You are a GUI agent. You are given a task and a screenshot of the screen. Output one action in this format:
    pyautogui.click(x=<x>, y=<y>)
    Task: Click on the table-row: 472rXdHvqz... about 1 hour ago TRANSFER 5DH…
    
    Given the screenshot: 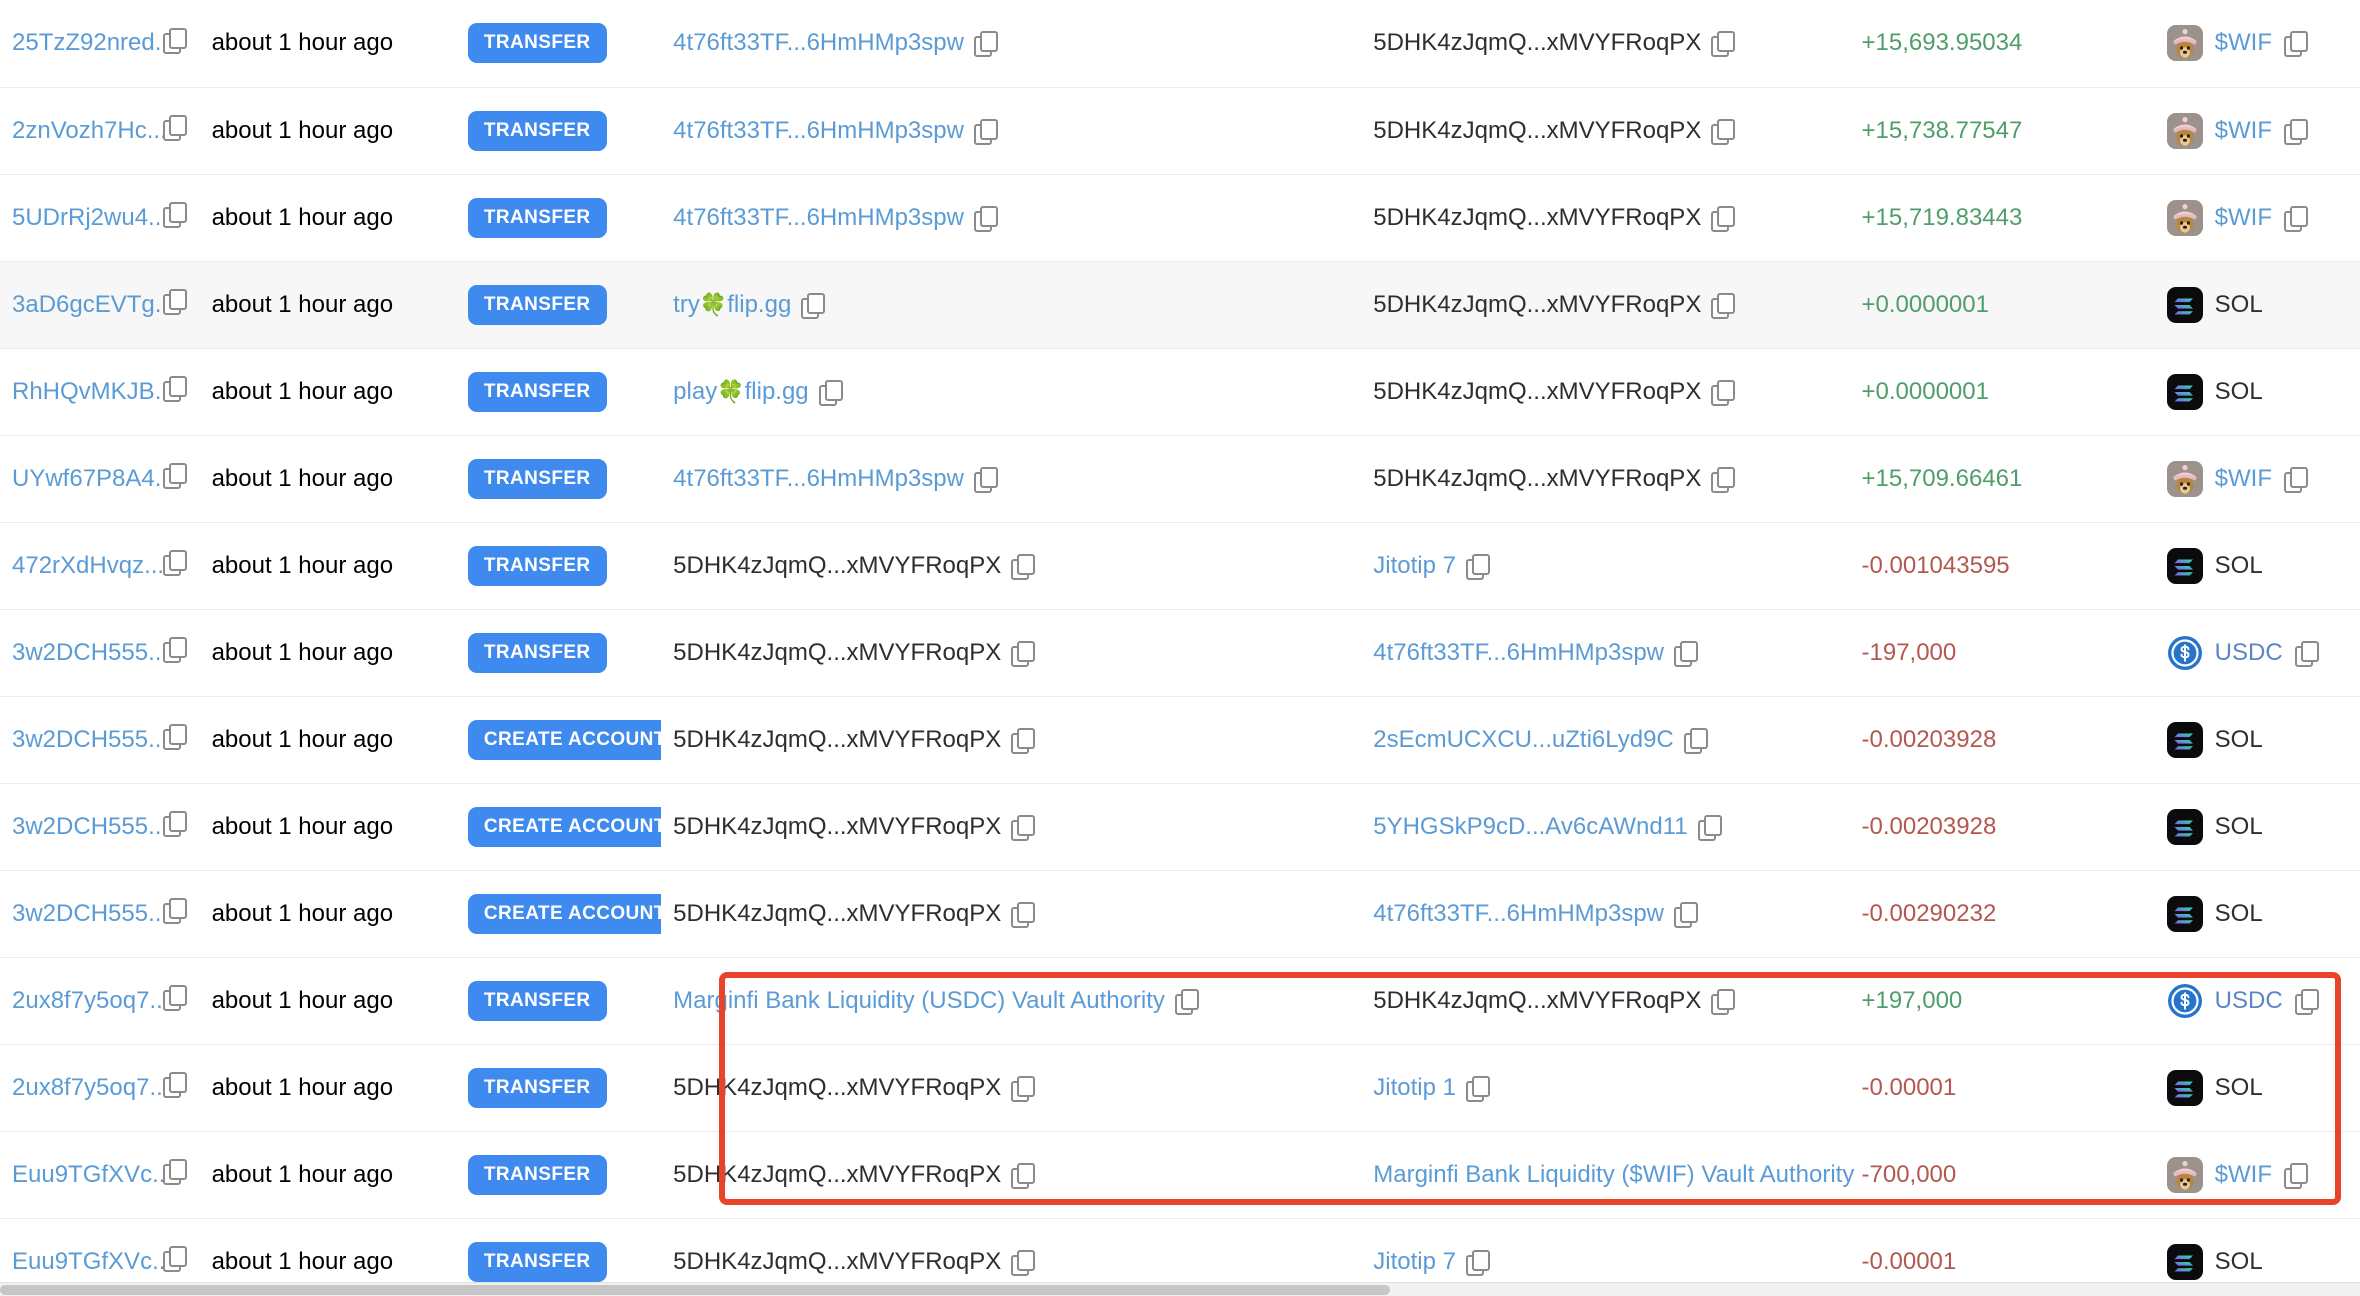 What is the action you would take?
    pyautogui.click(x=1180, y=566)
    